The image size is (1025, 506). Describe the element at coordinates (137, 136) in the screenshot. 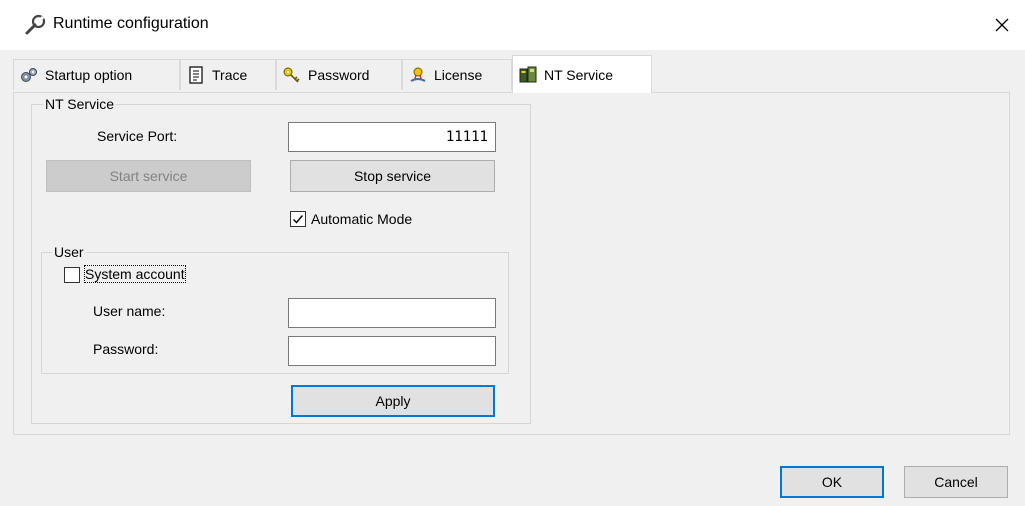

I see `service-port-label: Service Port:` at that location.